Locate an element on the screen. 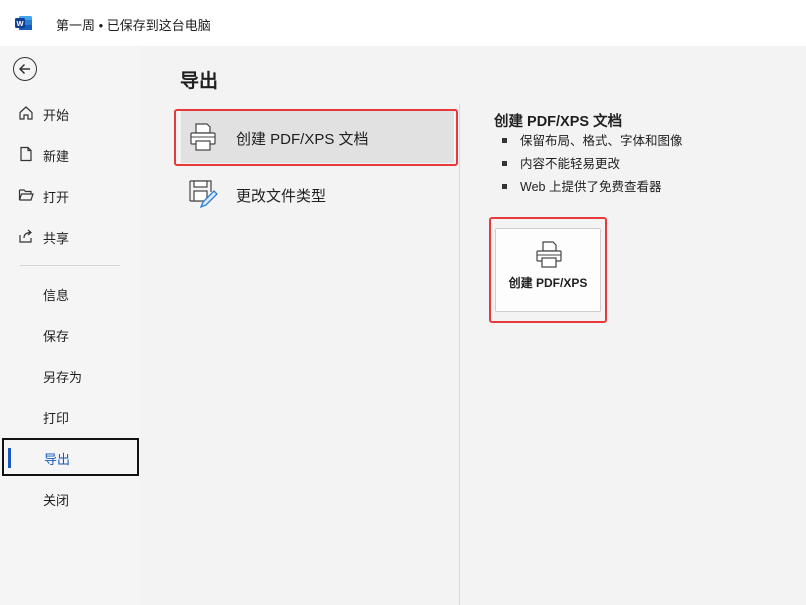 This screenshot has width=806, height=605. list-item: 保留布局、格式、字体和图像 is located at coordinates (592, 144).